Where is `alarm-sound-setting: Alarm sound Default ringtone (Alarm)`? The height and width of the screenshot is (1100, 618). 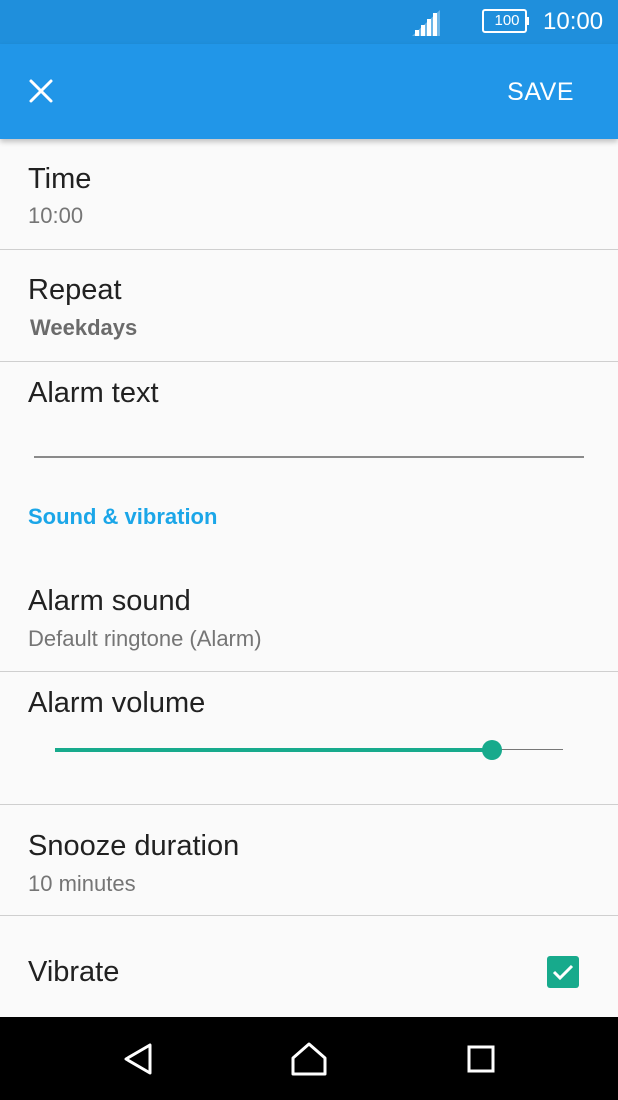
alarm-sound-setting: Alarm sound Default ringtone (Alarm) is located at coordinates (309, 615).